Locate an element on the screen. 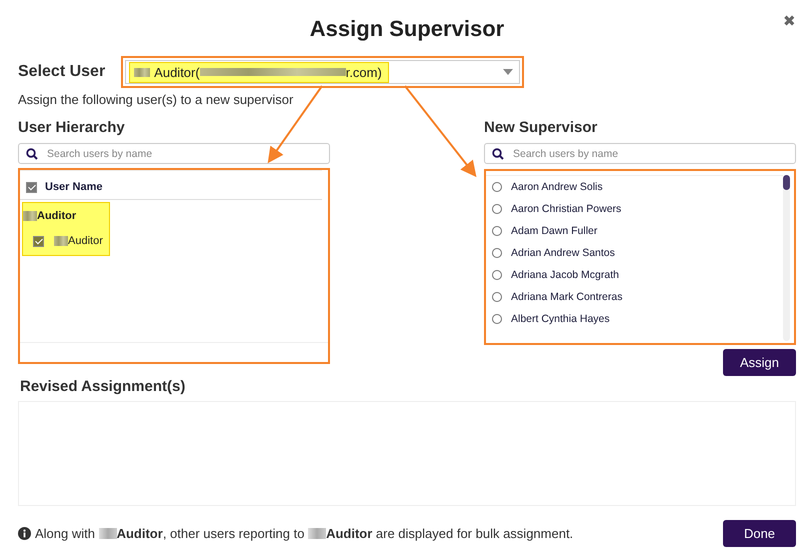 Image resolution: width=810 pixels, height=560 pixels. info-note-text: Auditor are displayed for bulk assignment. is located at coordinates (450, 533).